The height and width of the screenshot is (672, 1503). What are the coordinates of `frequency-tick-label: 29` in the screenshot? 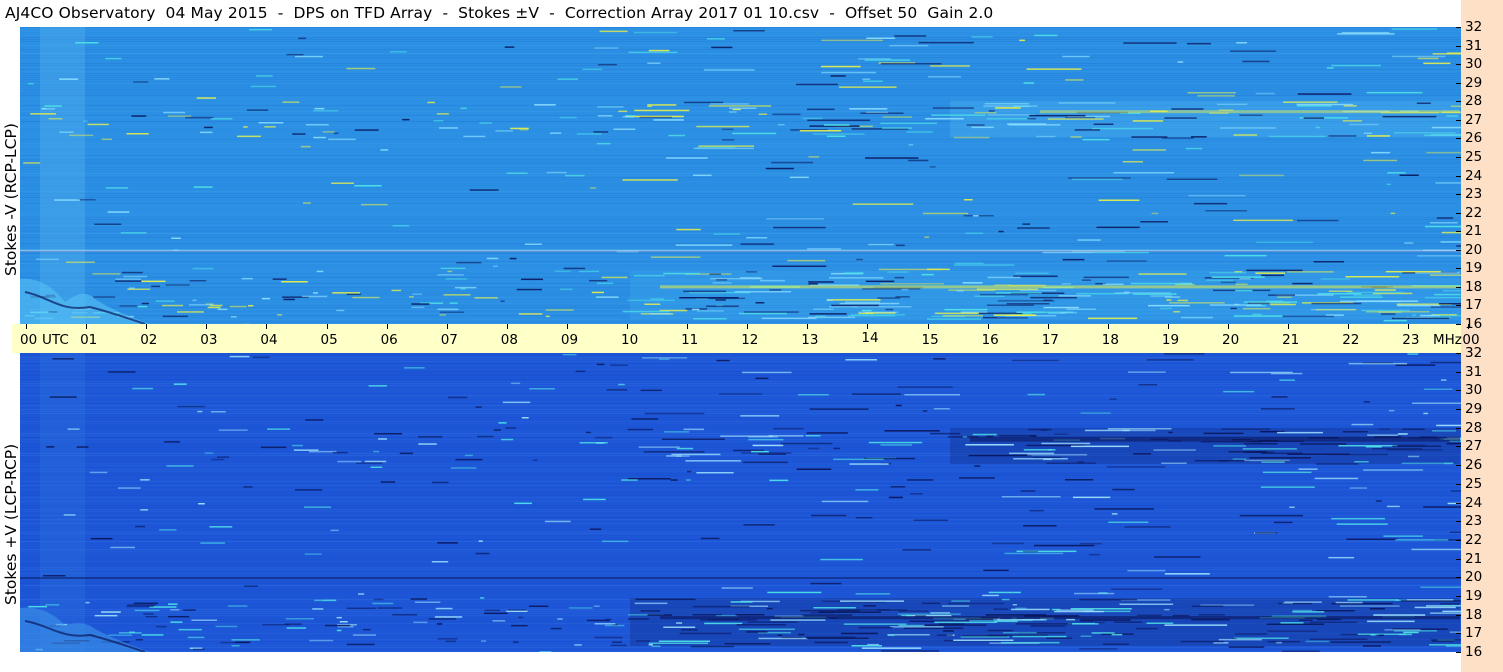 It's located at (1474, 409).